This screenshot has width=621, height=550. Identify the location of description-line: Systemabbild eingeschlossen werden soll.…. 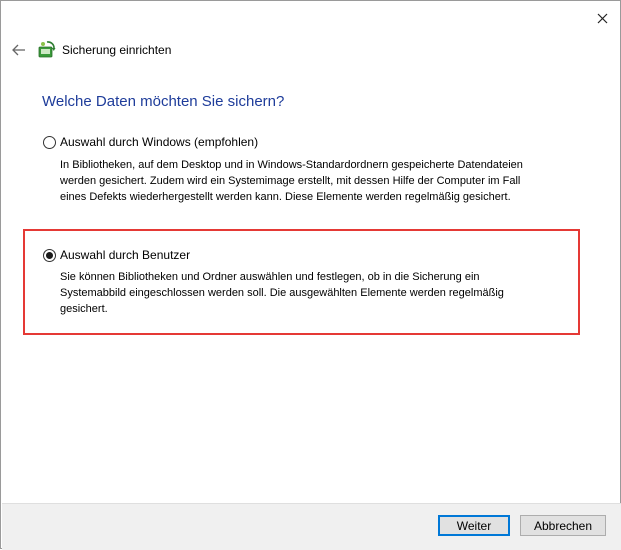
(282, 293).